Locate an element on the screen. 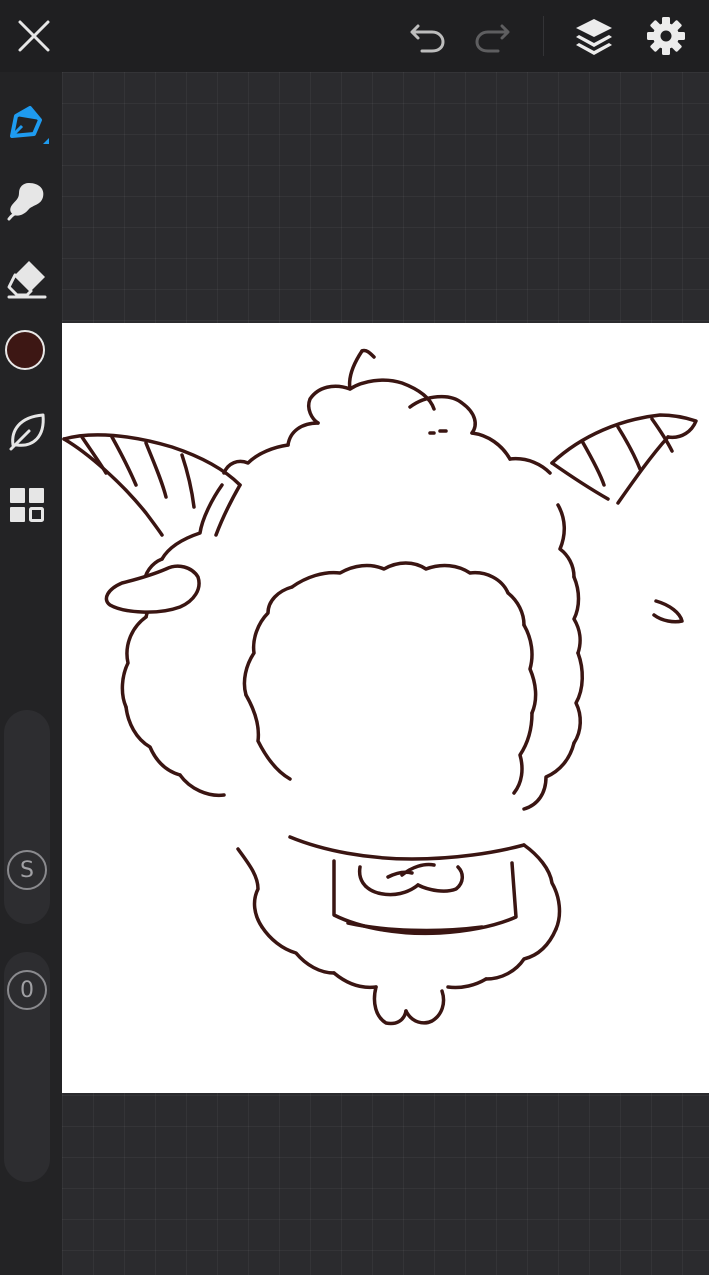 The width and height of the screenshot is (709, 1275). brush-size-knob: S is located at coordinates (27, 870).